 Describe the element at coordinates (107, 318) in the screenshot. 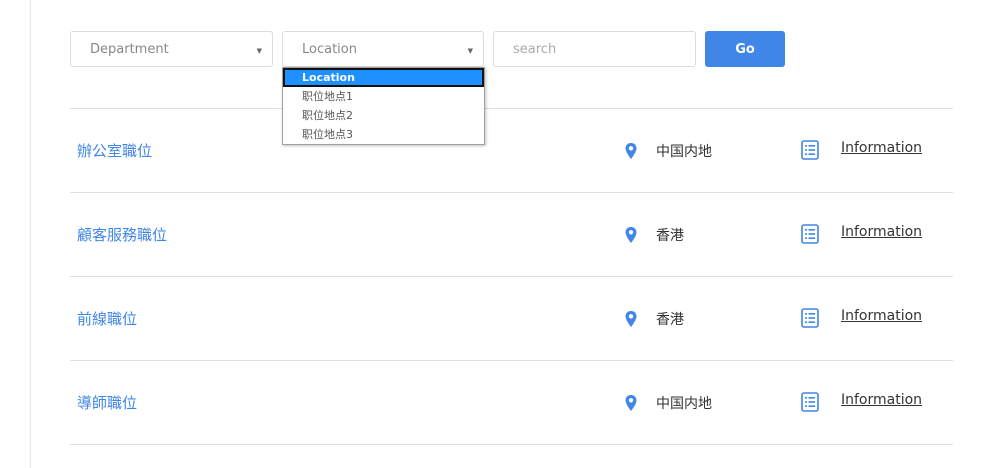

I see `job-title-link: 前線職位` at that location.